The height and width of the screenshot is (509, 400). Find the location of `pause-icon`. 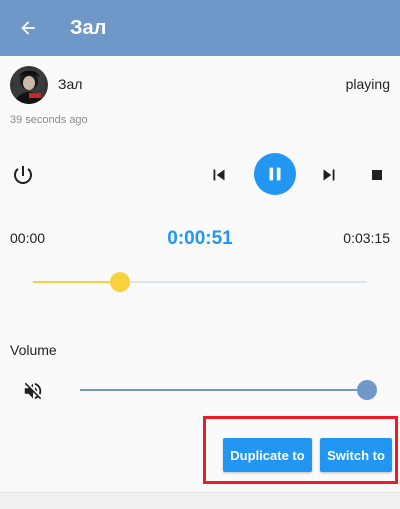

pause-icon is located at coordinates (275, 174).